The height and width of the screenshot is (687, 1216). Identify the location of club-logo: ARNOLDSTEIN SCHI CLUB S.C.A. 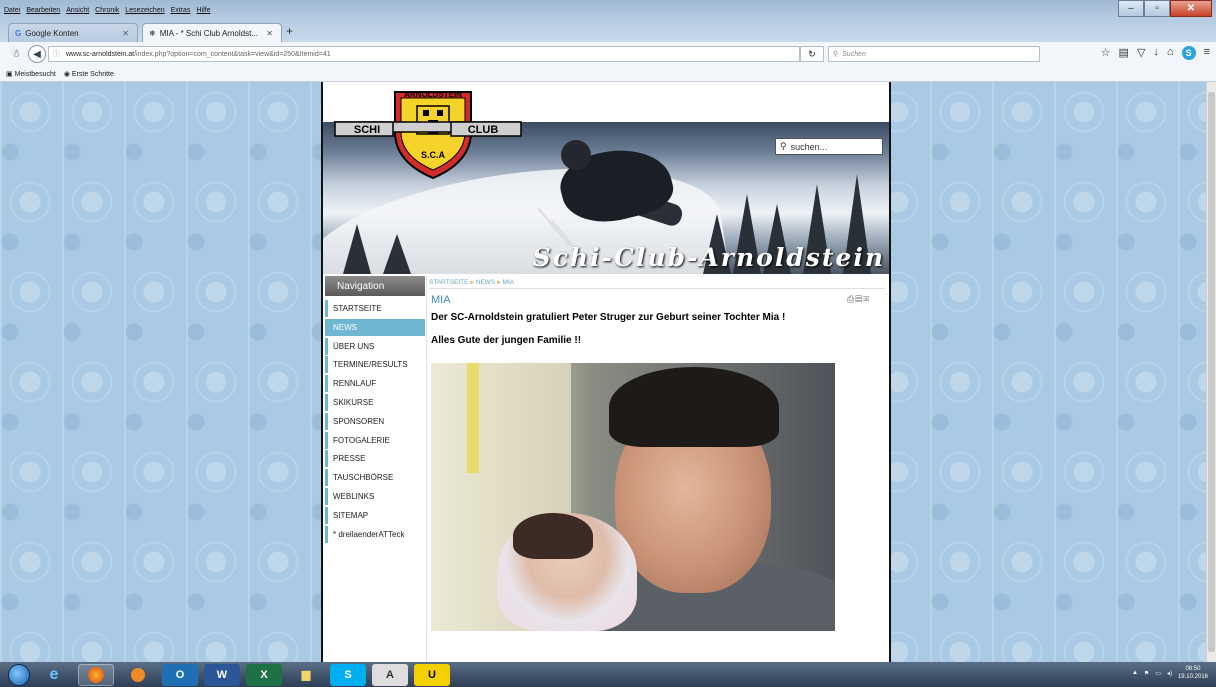
(428, 133).